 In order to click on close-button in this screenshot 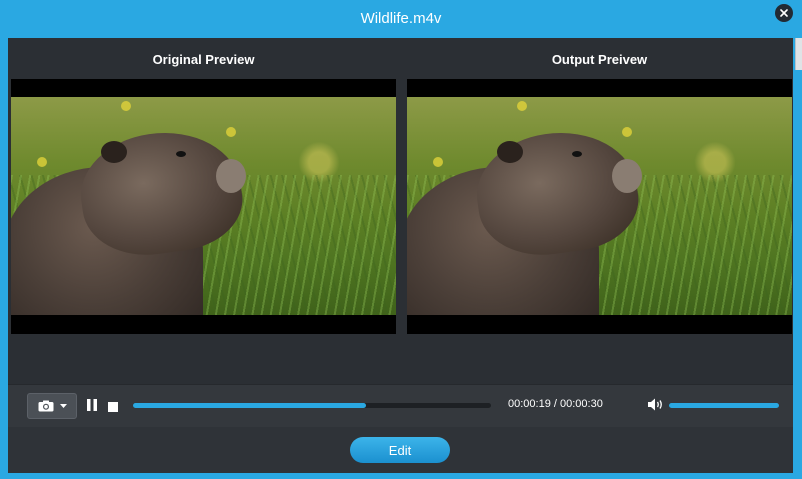, I will do `click(784, 13)`.